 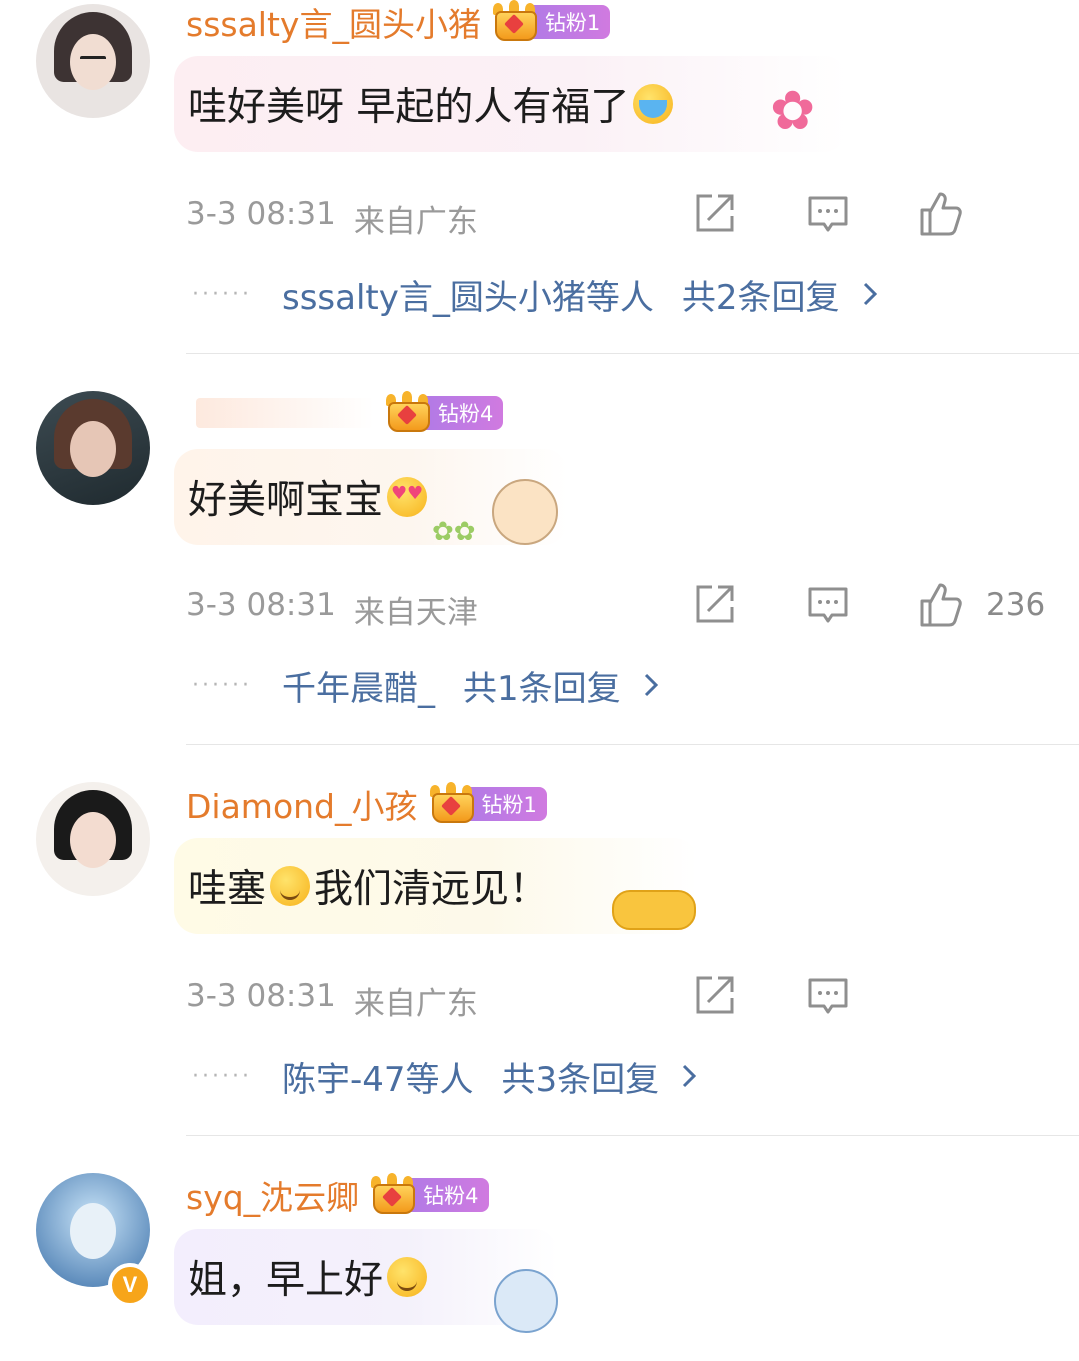 I want to click on hugging-emoji-icon, so click(x=407, y=1277).